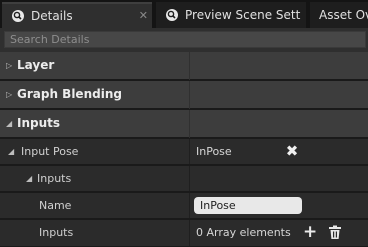 The image size is (368, 247). I want to click on tab-preview-scene-settings: Preview Scene Sett, so click(231, 15).